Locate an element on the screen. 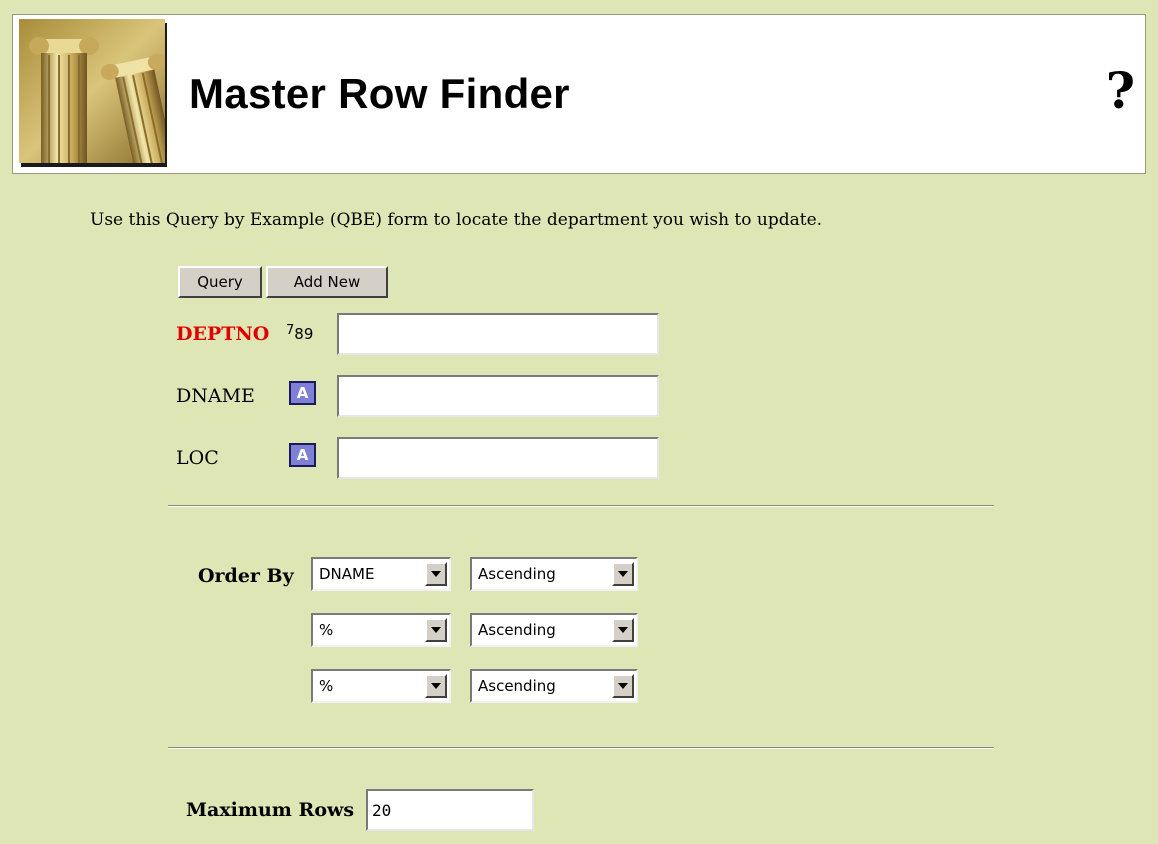 This screenshot has height=844, width=1158. deptno-input is located at coordinates (498, 334).